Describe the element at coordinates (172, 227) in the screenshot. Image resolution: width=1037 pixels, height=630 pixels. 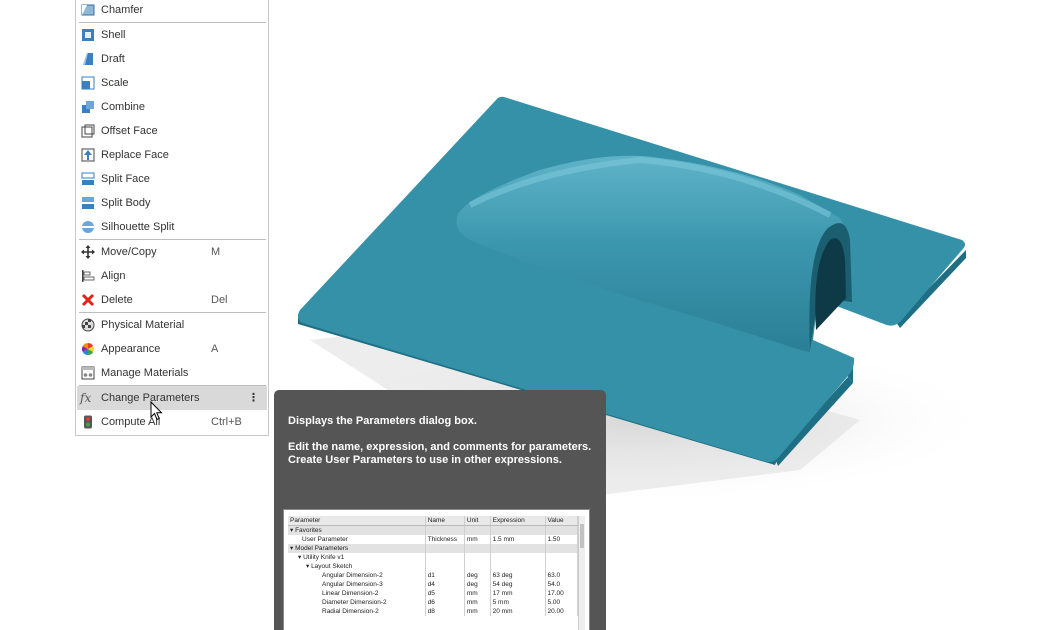
I see `menu-item-silhouette-split: Silhouette Split` at that location.